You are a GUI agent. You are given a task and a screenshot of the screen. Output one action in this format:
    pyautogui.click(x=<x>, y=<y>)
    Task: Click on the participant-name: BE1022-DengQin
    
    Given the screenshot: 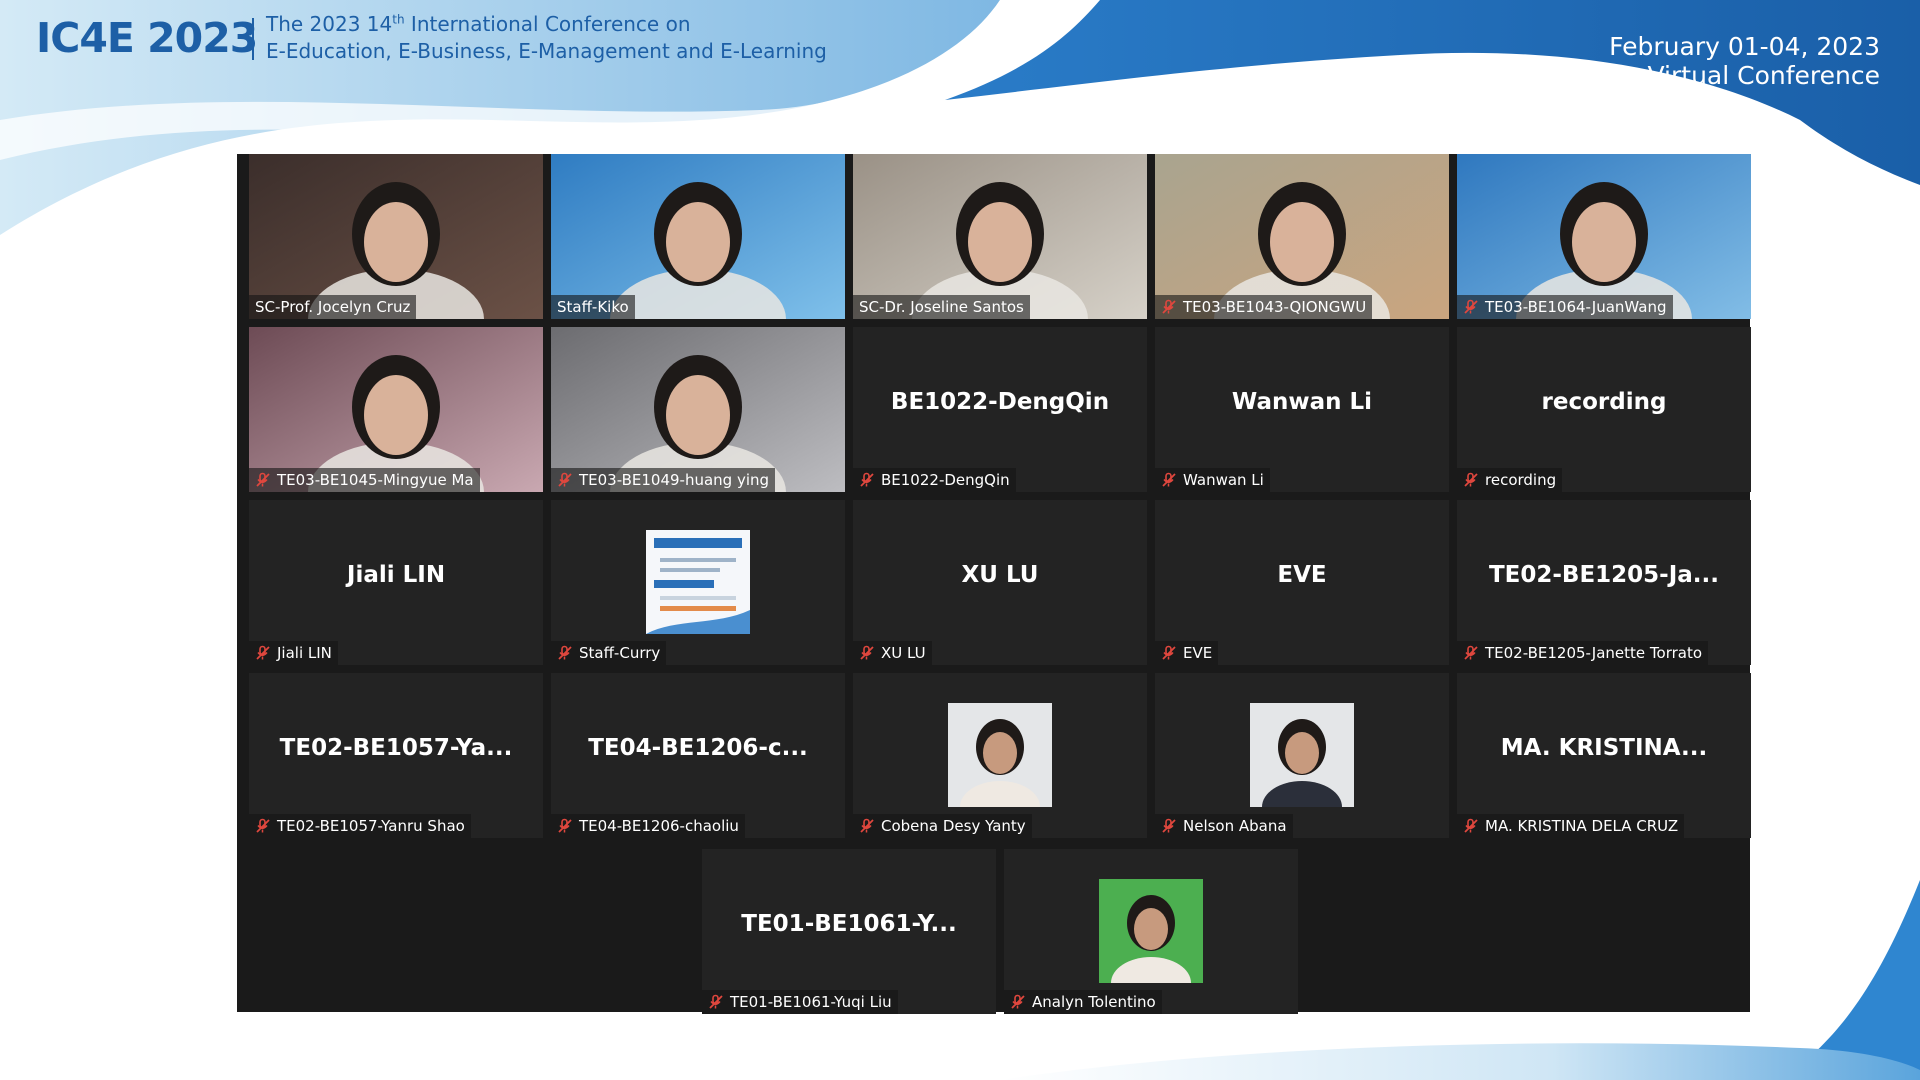 What is the action you would take?
    pyautogui.click(x=945, y=480)
    